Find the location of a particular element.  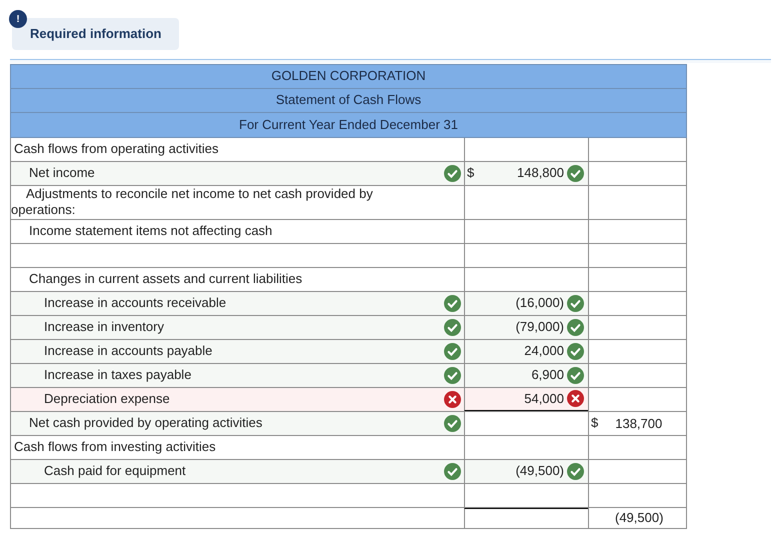

amount-value: (79,000) is located at coordinates (540, 327).